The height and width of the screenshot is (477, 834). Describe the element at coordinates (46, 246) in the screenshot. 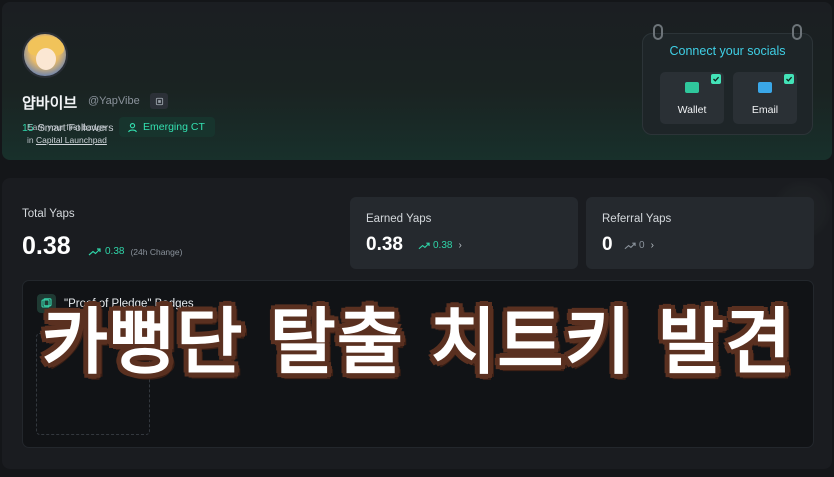

I see `total-yaps-value: 0.38` at that location.